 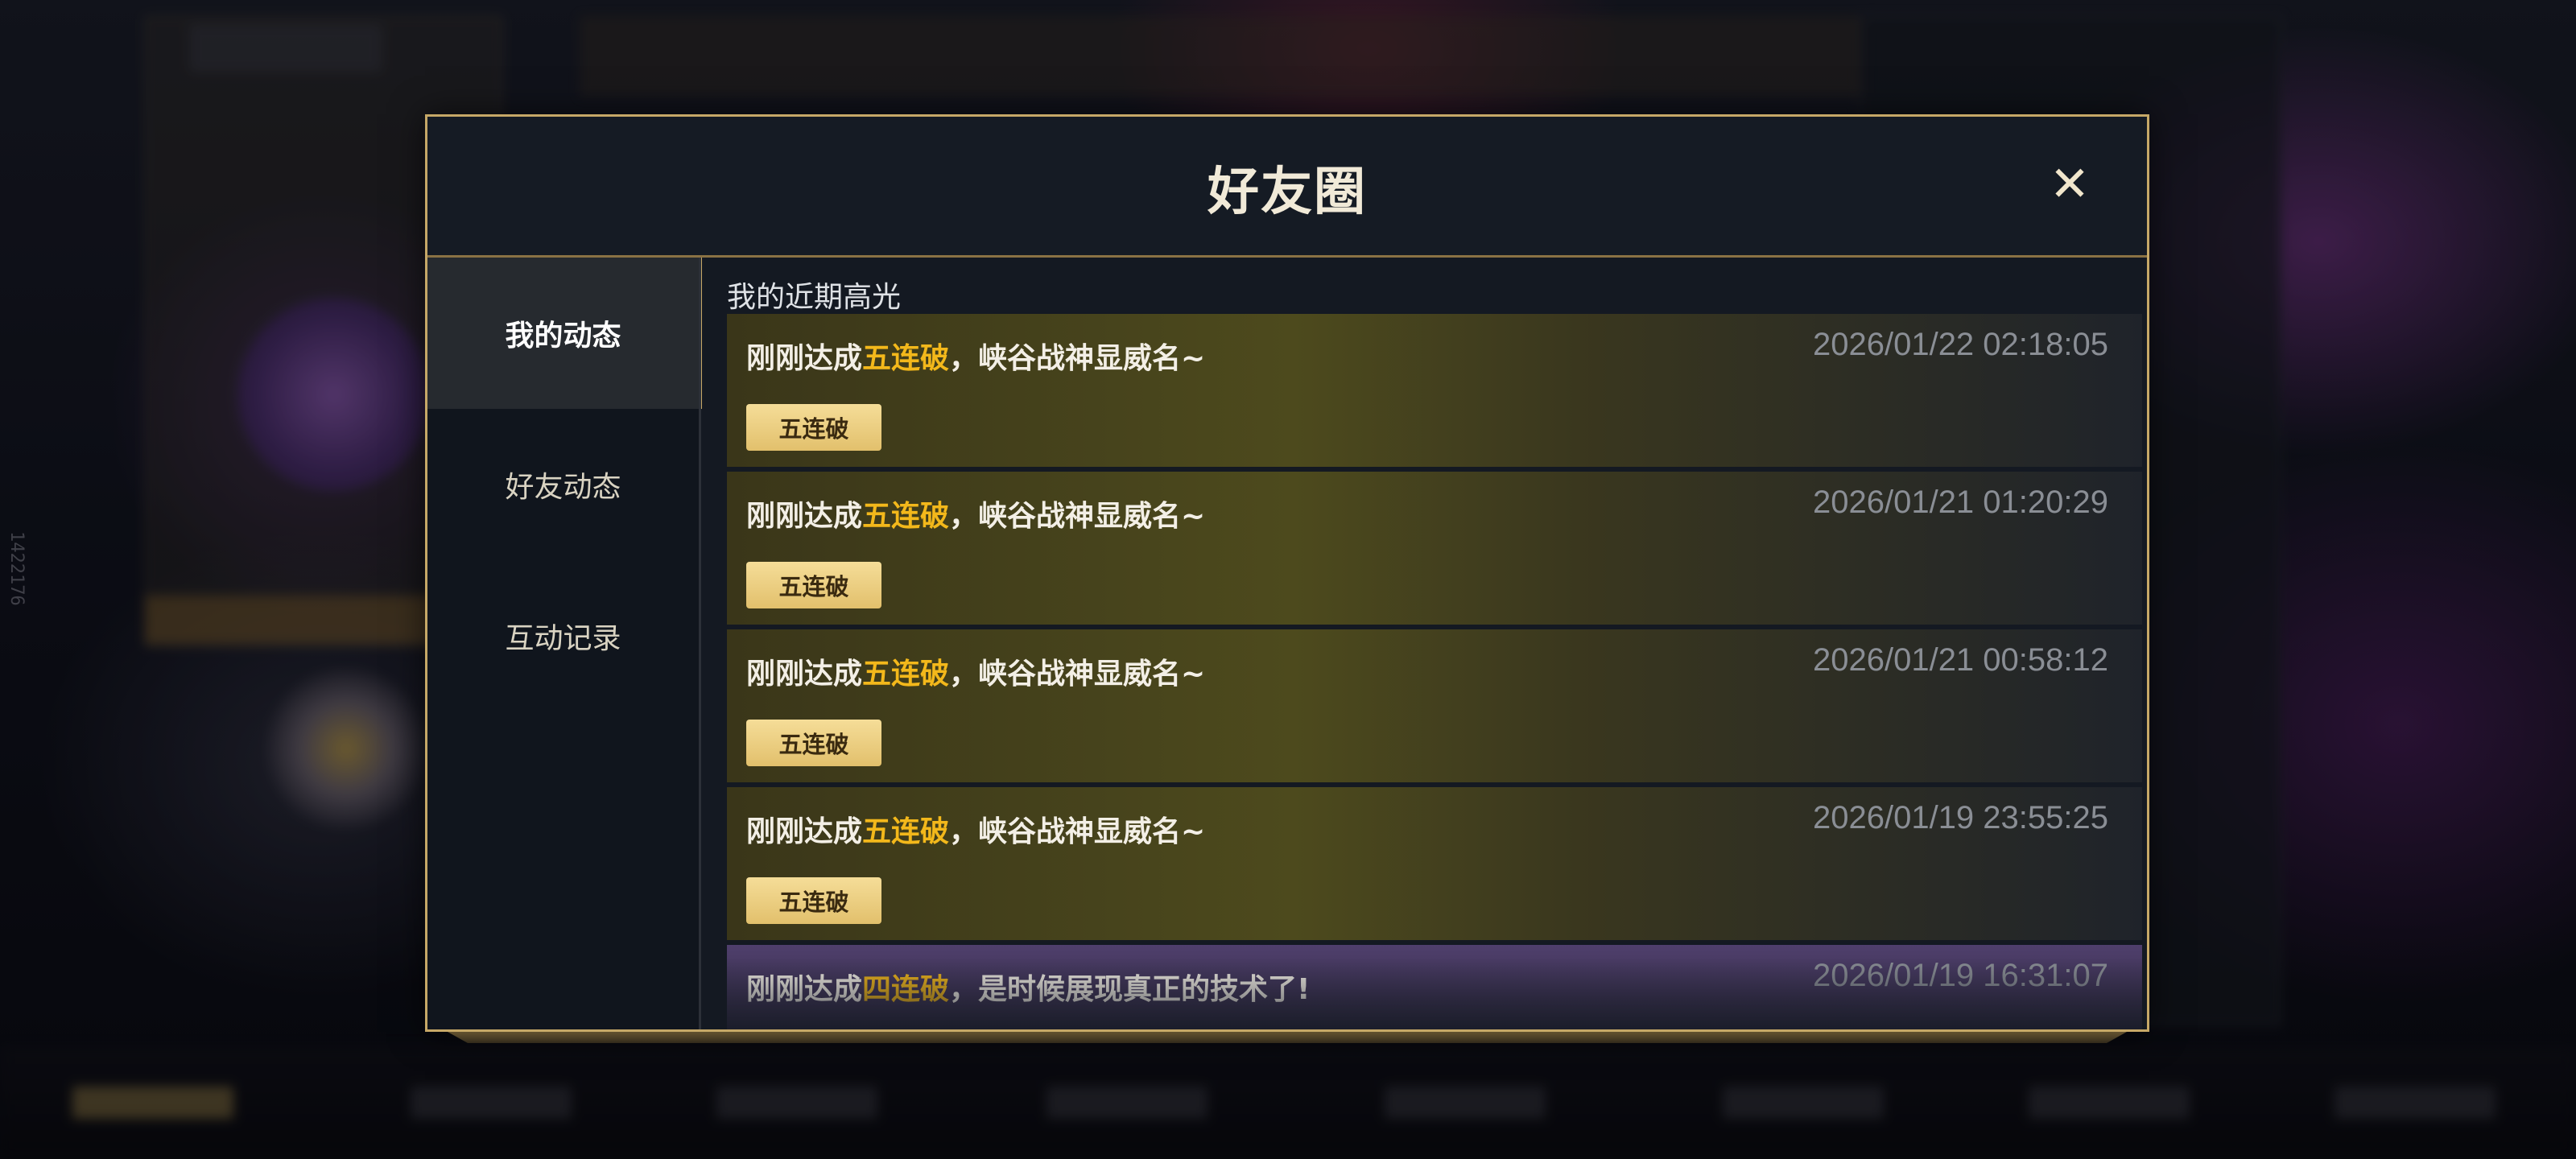 What do you see at coordinates (1960, 344) in the screenshot?
I see `post-timestamp: 2026/01/22 02:18:05` at bounding box center [1960, 344].